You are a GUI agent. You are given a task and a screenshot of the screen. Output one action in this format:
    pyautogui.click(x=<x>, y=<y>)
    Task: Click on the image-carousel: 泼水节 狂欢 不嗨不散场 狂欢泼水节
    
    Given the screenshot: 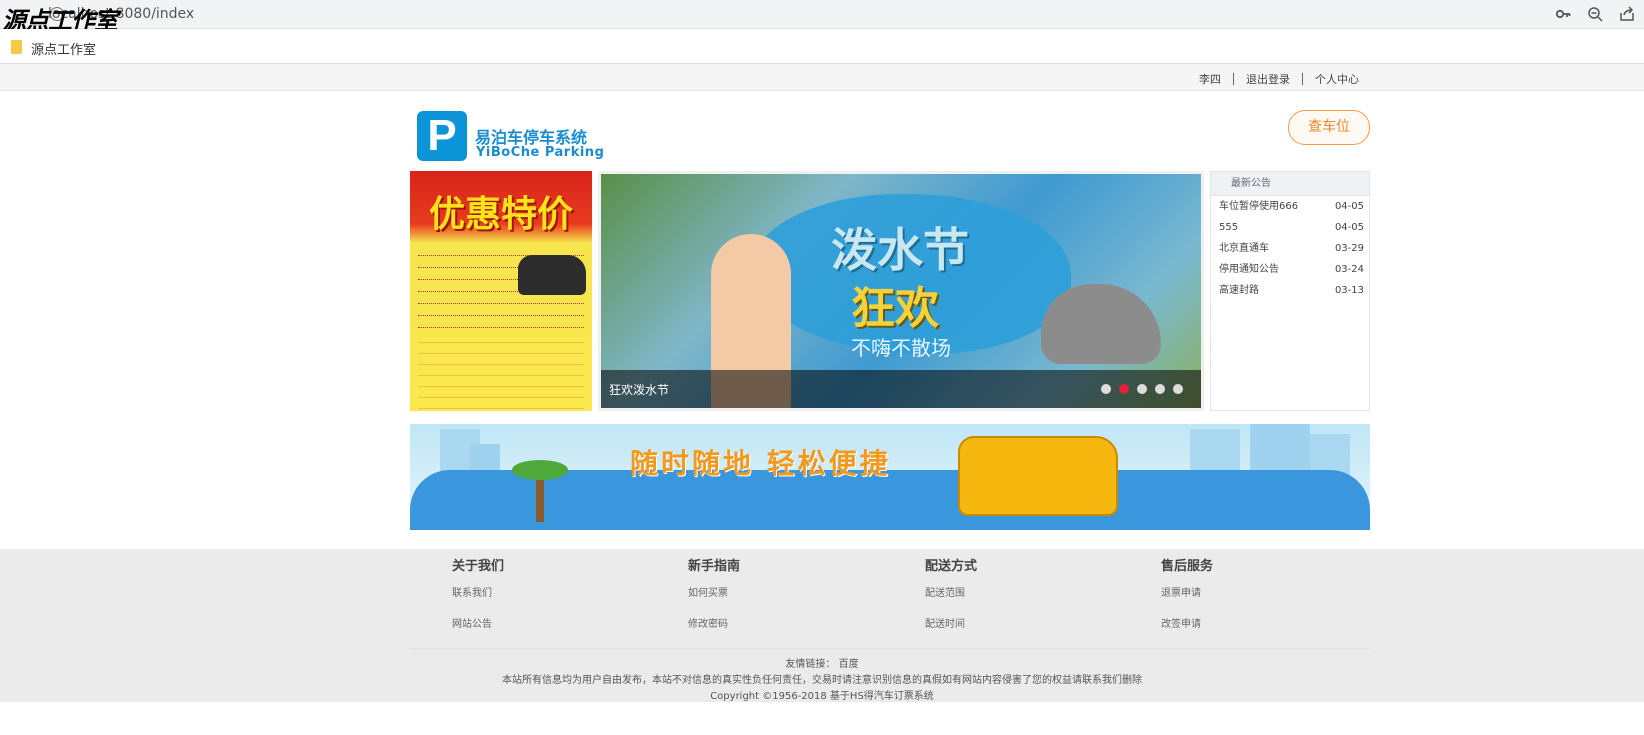 What is the action you would take?
    pyautogui.click(x=901, y=291)
    